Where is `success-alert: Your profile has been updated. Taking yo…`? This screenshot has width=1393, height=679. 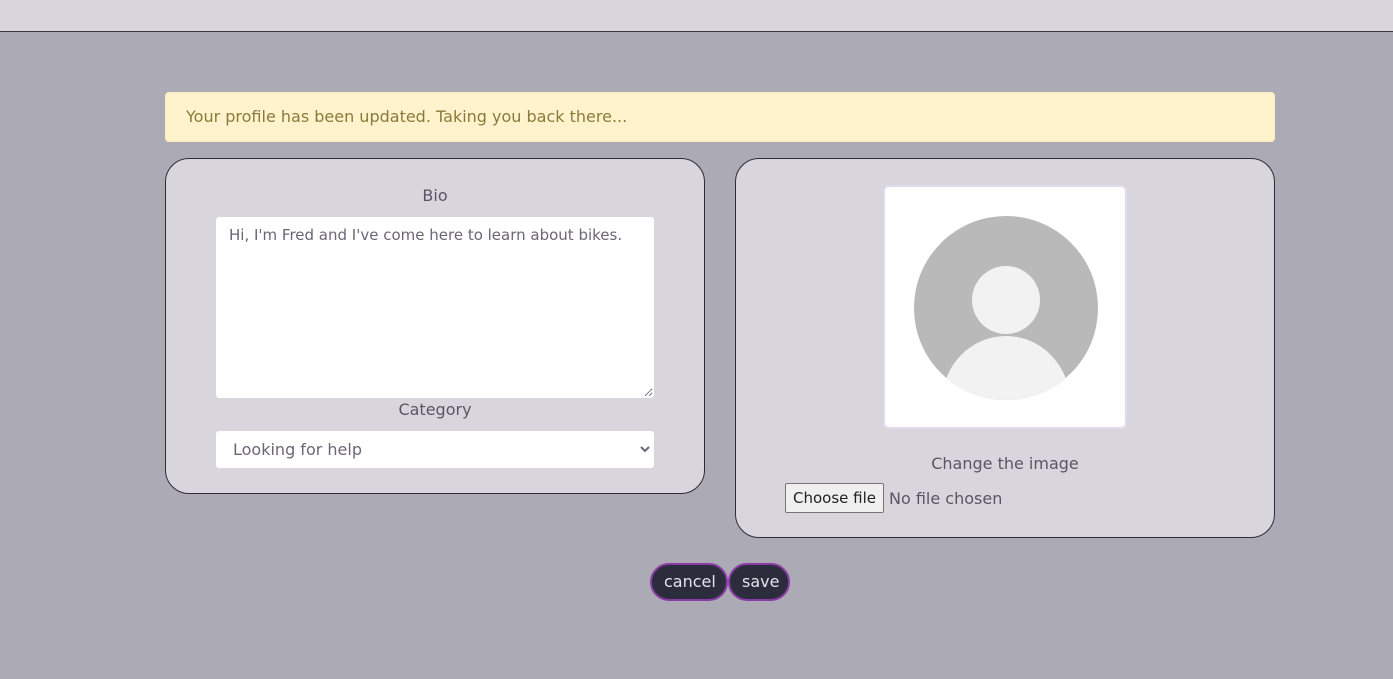
success-alert: Your profile has been updated. Taking yo… is located at coordinates (720, 117).